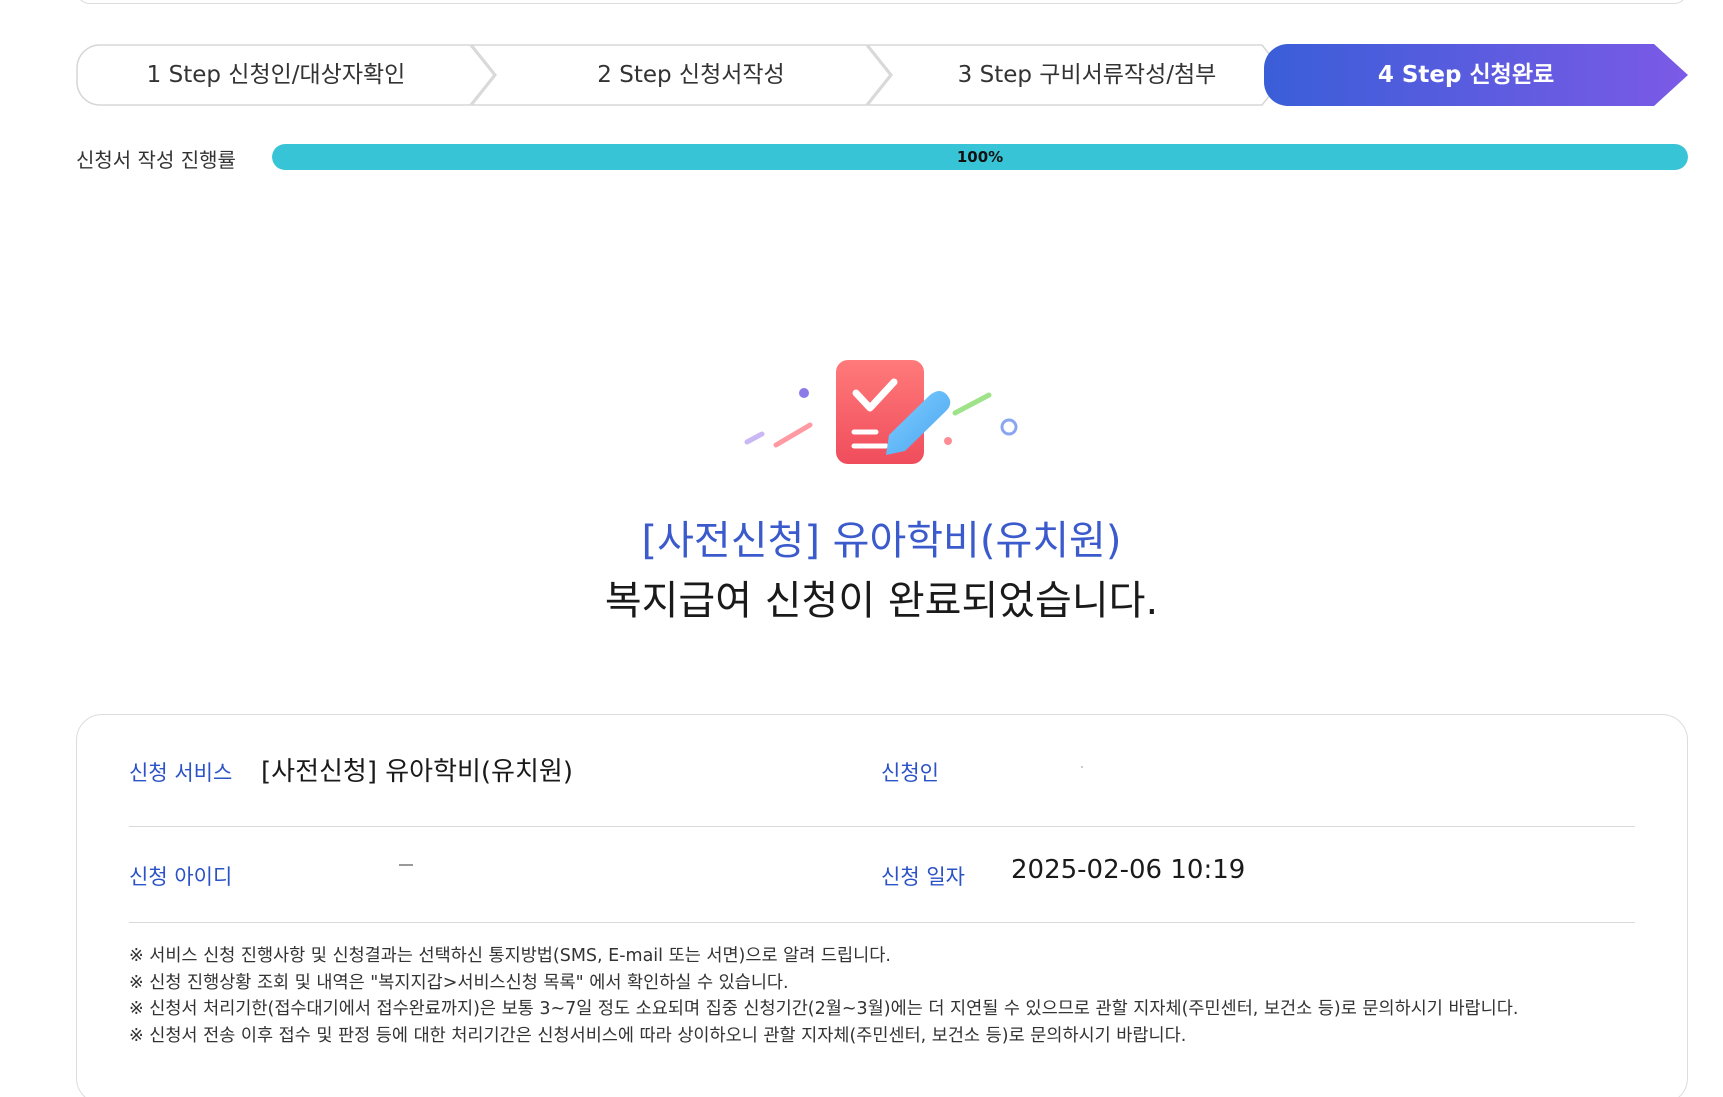 This screenshot has width=1723, height=1097. I want to click on top-panel-edge, so click(882, 2).